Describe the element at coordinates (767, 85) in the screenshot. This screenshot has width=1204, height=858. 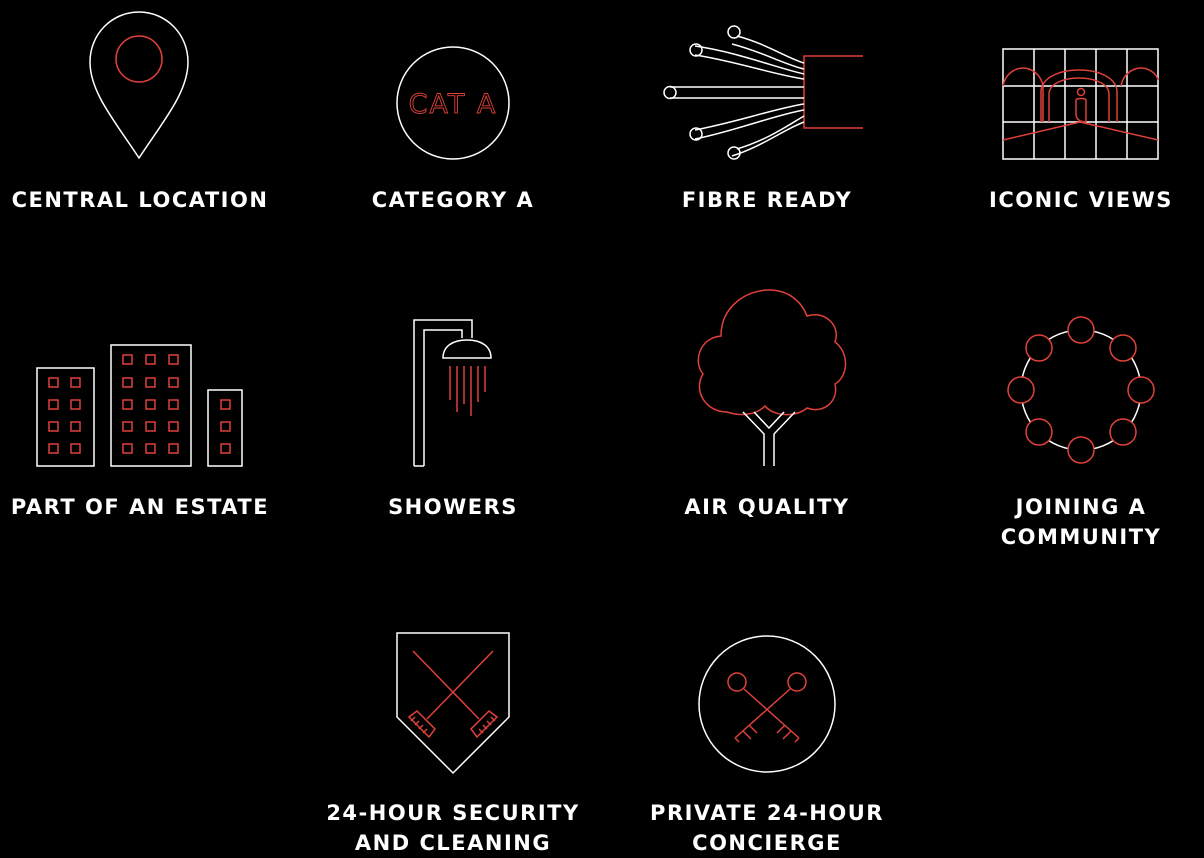
I see `fibre-cable-icon` at that location.